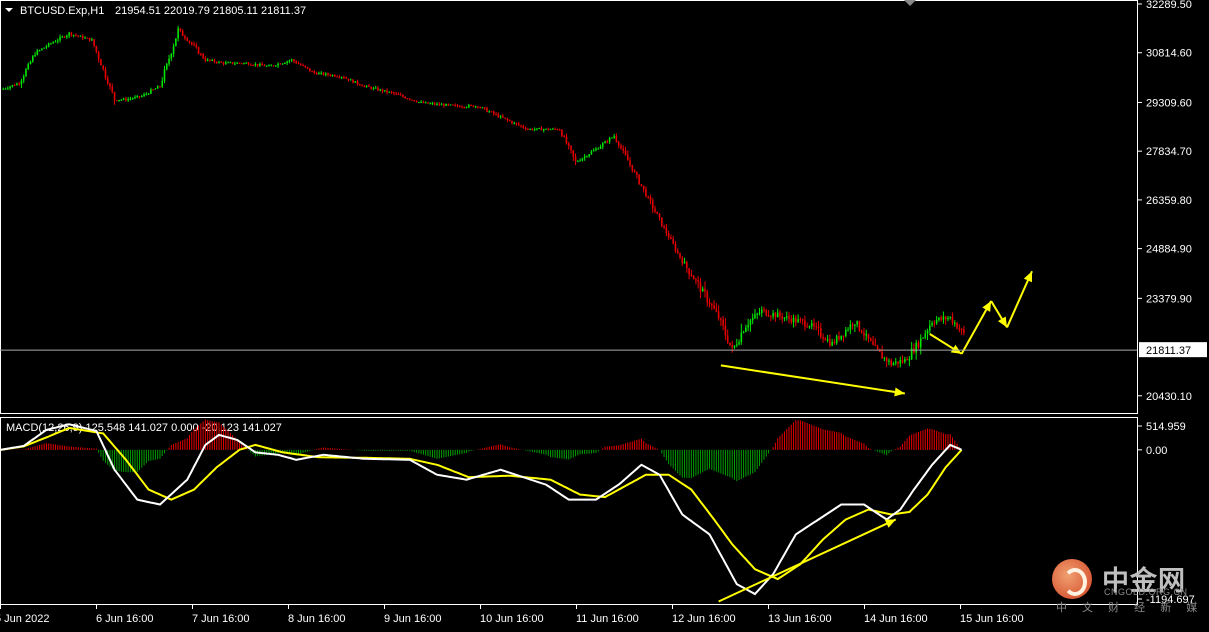 This screenshot has height=632, width=1209. Describe the element at coordinates (1146, 592) in the screenshot. I see `watermark-url: CNGOLD.ORG.CN` at that location.